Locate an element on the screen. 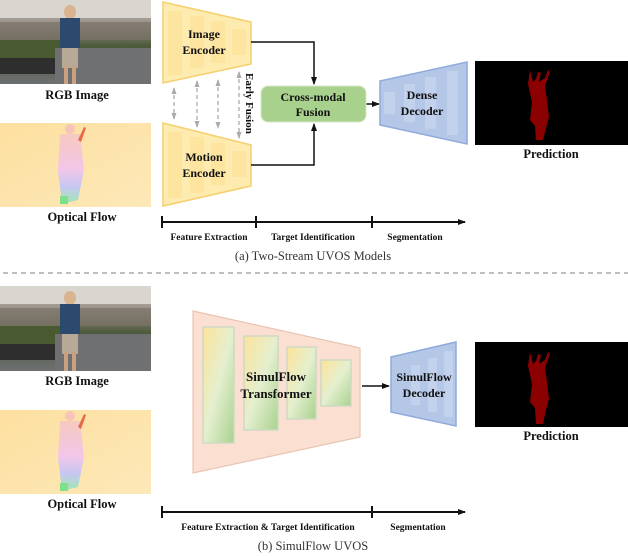  optical-flow-label-b: Optical Flow is located at coordinates (81, 504).